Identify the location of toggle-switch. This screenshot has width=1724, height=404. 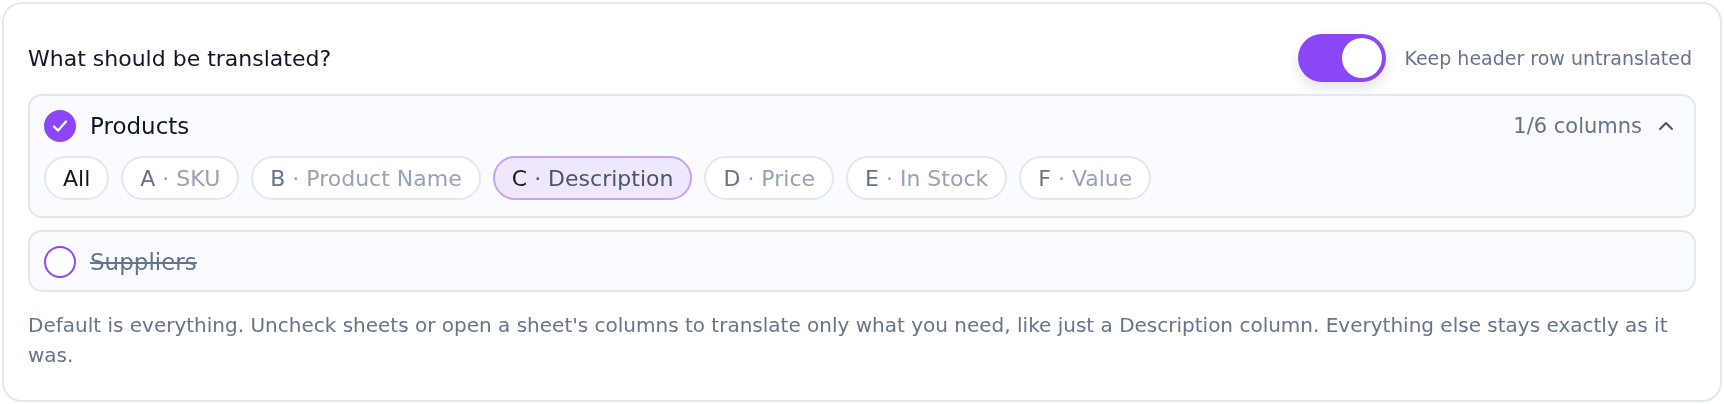
(1342, 58).